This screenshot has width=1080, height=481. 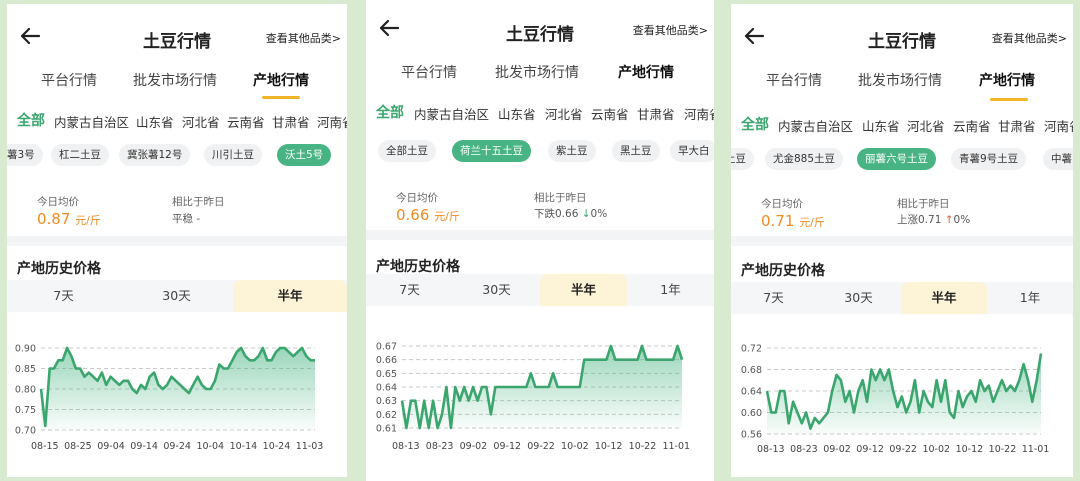 What do you see at coordinates (837, 449) in the screenshot?
I see `x-tick-label: 09-02` at bounding box center [837, 449].